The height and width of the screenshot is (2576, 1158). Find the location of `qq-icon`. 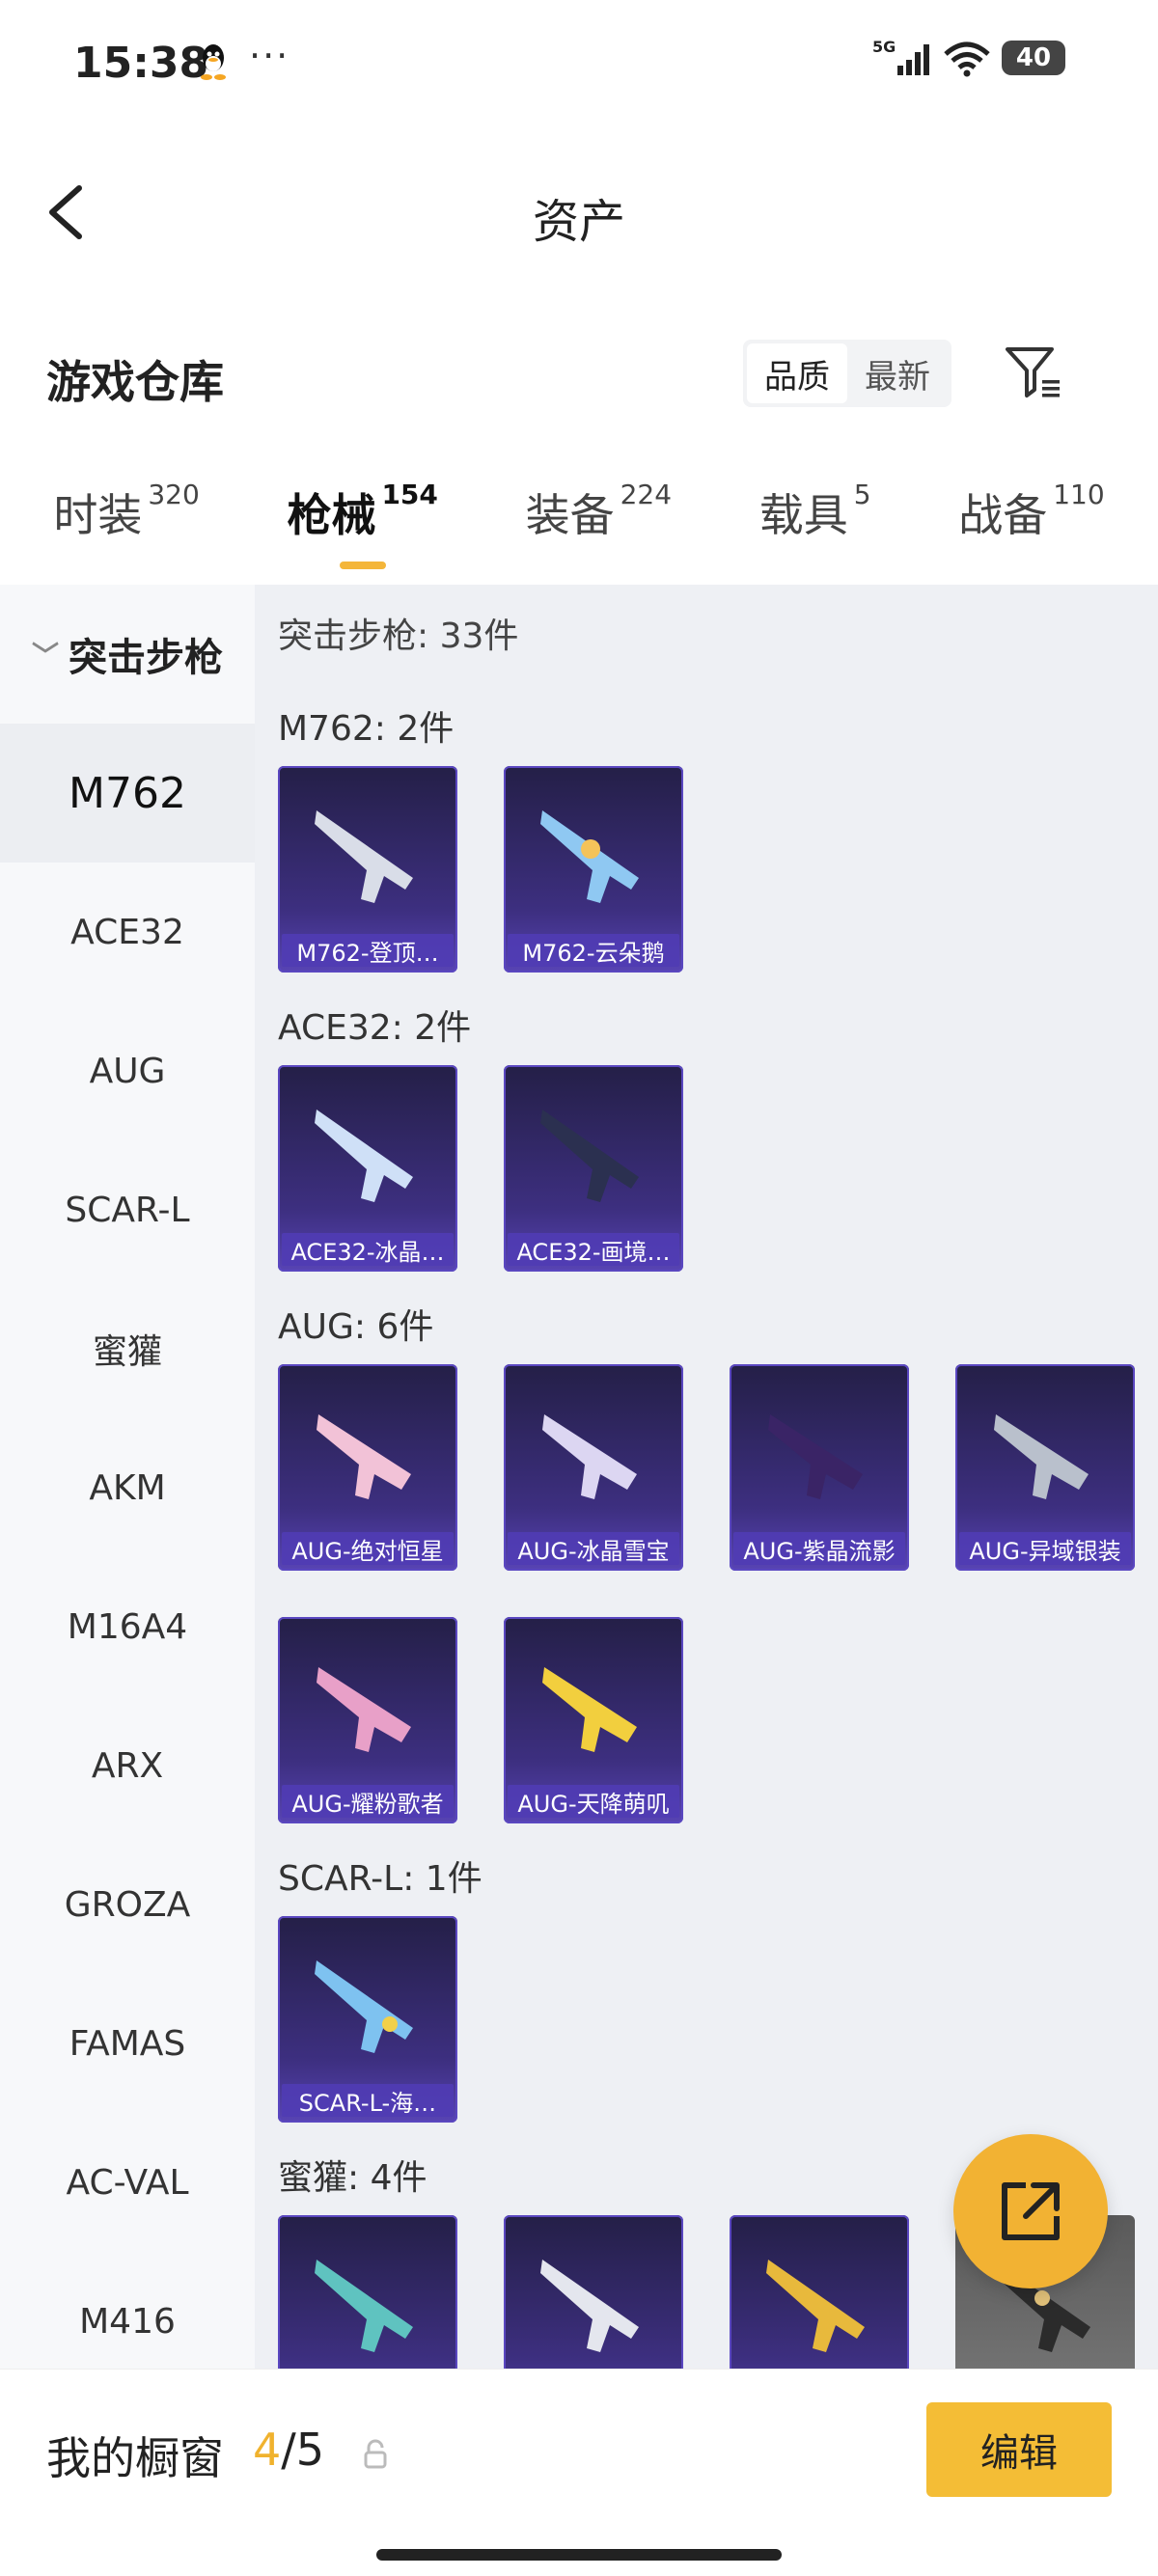

qq-icon is located at coordinates (213, 62).